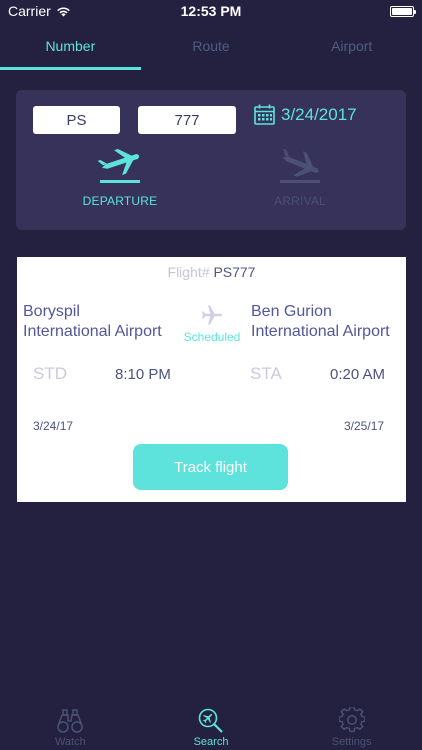 This screenshot has width=422, height=750. I want to click on tabbar-search: Search, so click(211, 725).